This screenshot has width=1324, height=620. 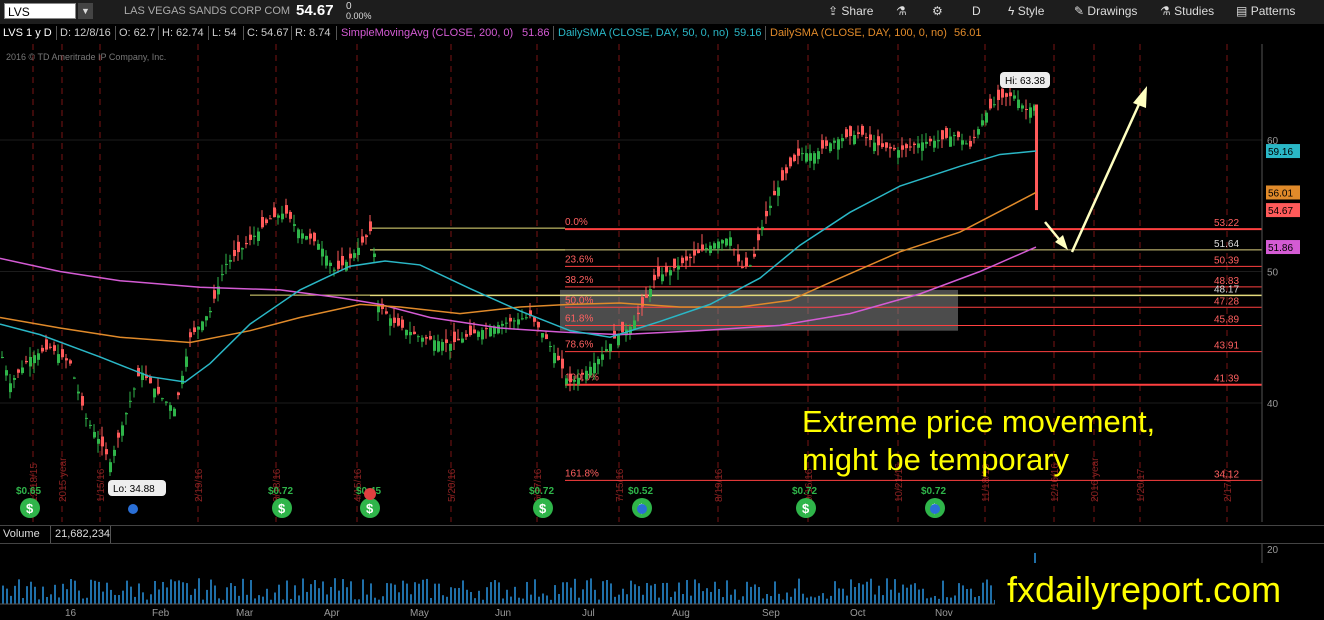 What do you see at coordinates (1273, 404) in the screenshot?
I see `price-tick-label: 40` at bounding box center [1273, 404].